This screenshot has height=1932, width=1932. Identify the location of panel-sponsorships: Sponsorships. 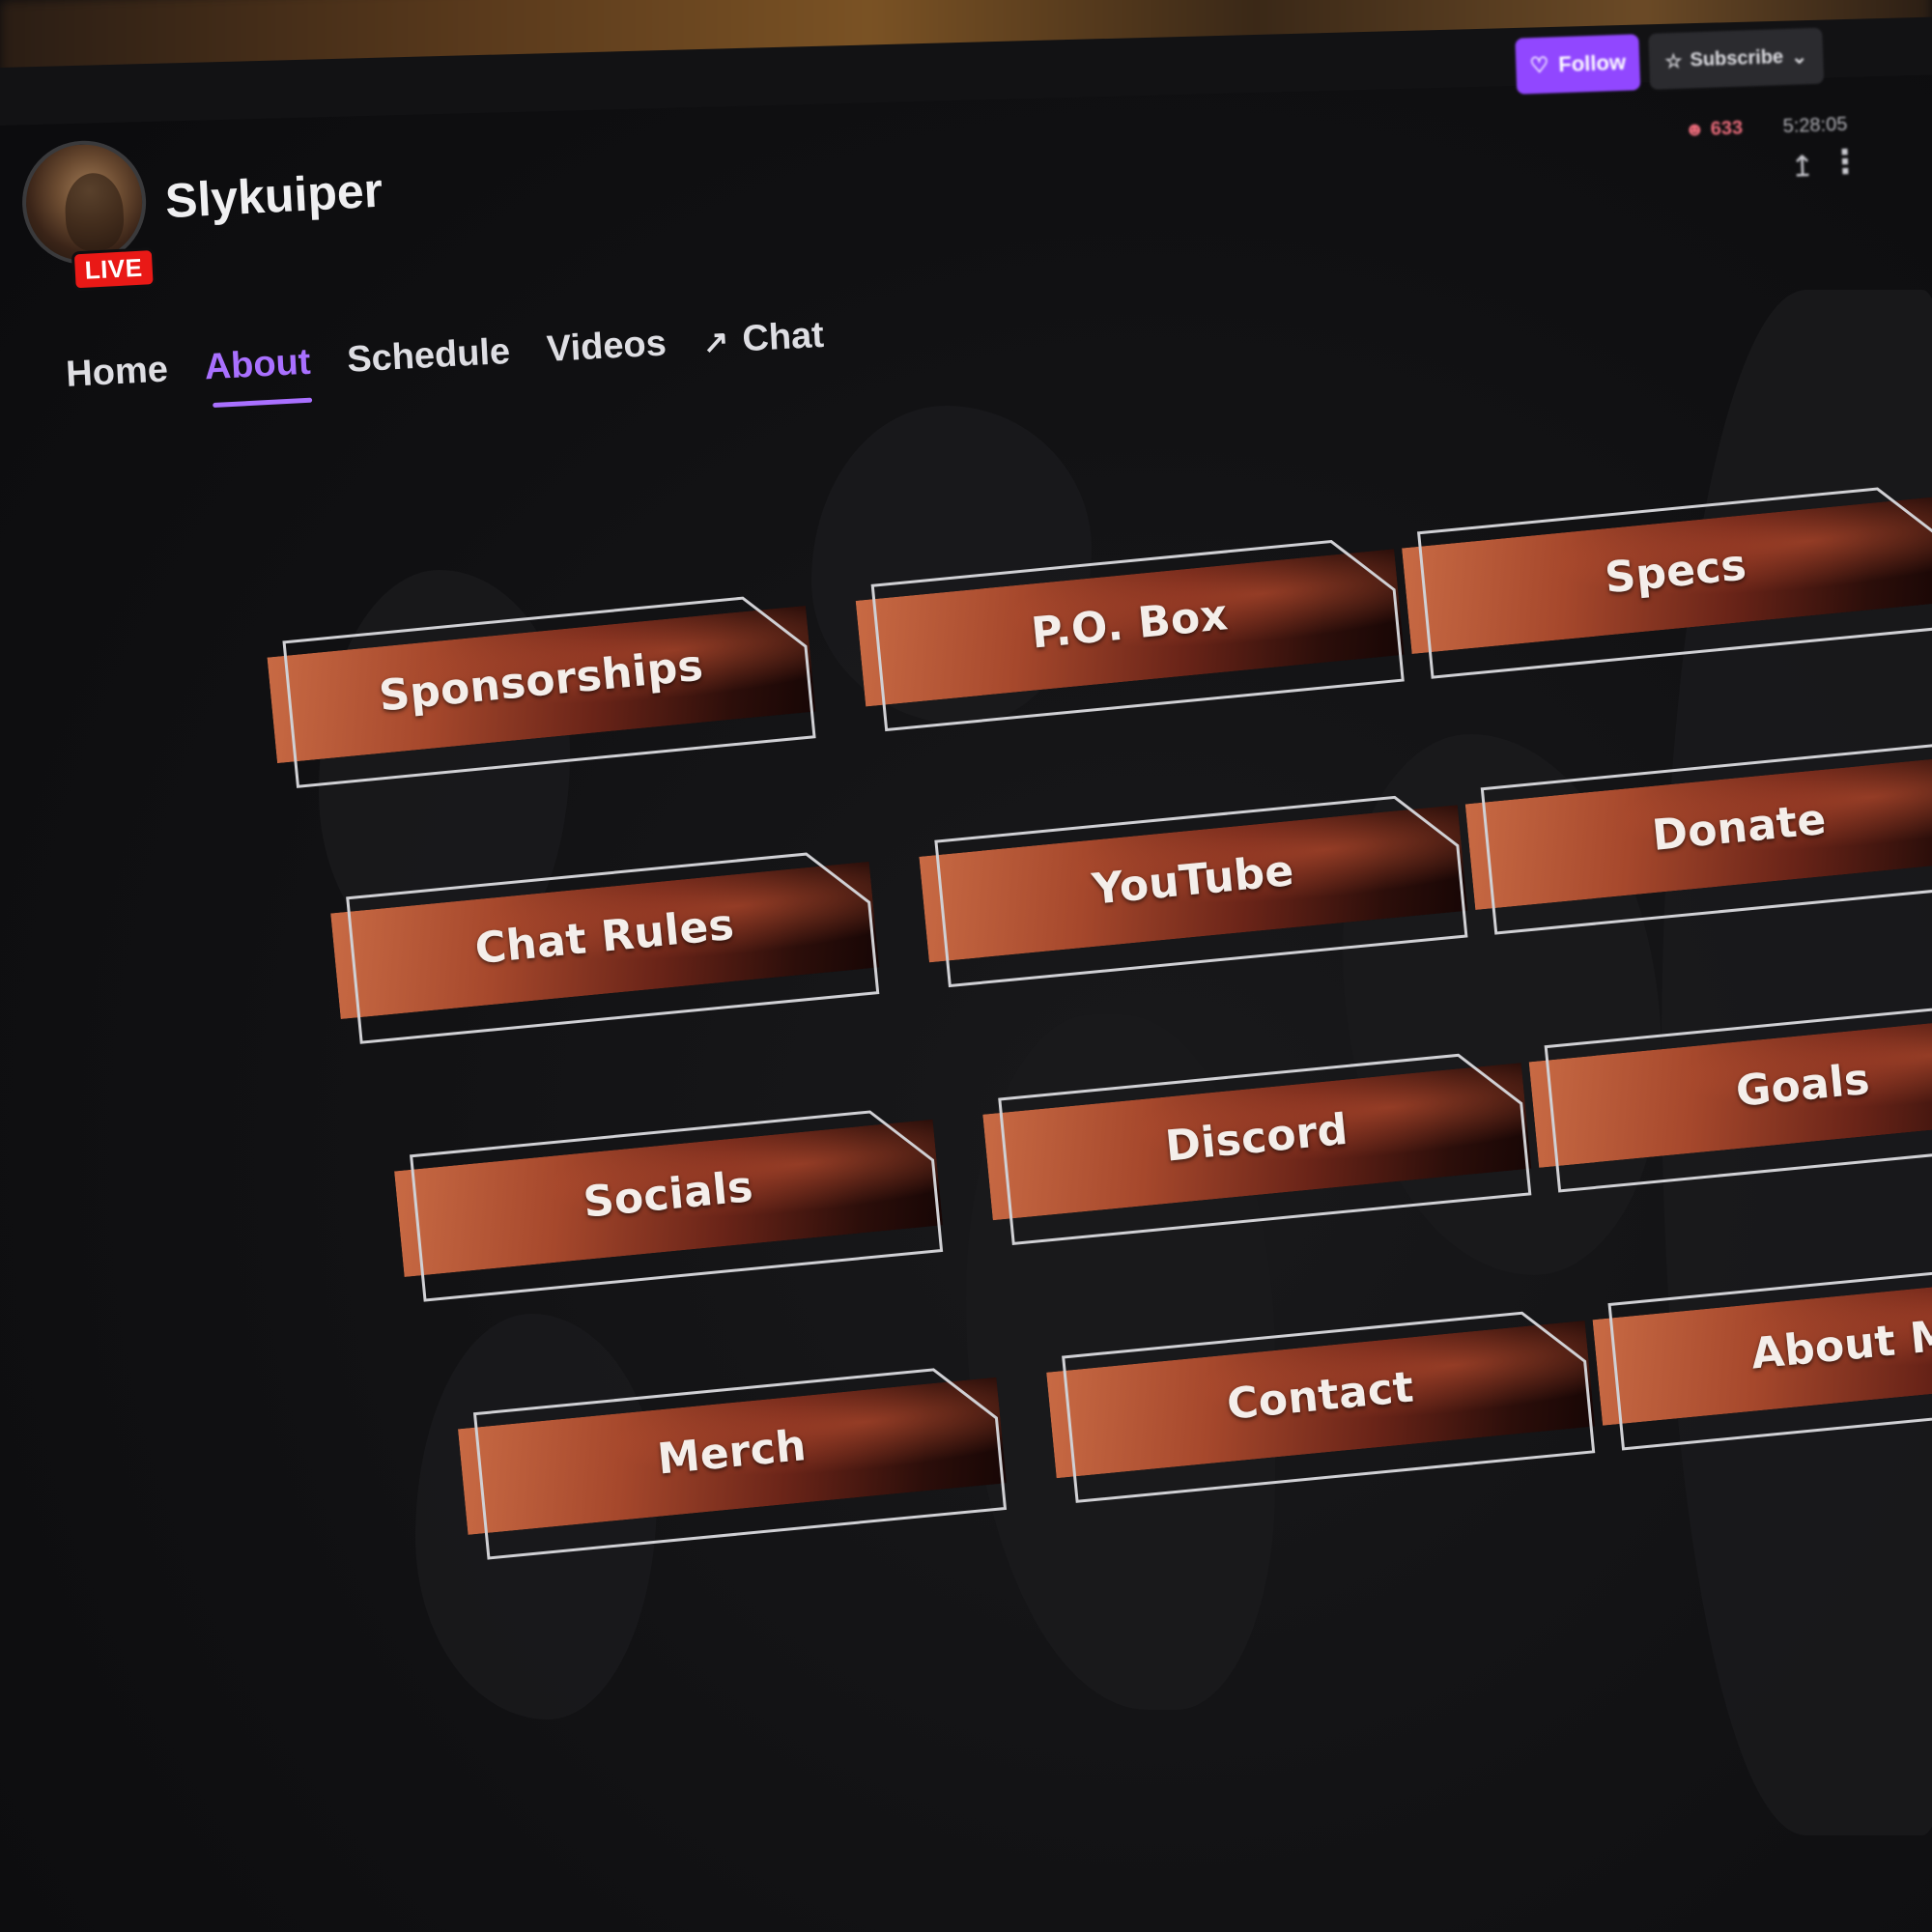
(541, 690).